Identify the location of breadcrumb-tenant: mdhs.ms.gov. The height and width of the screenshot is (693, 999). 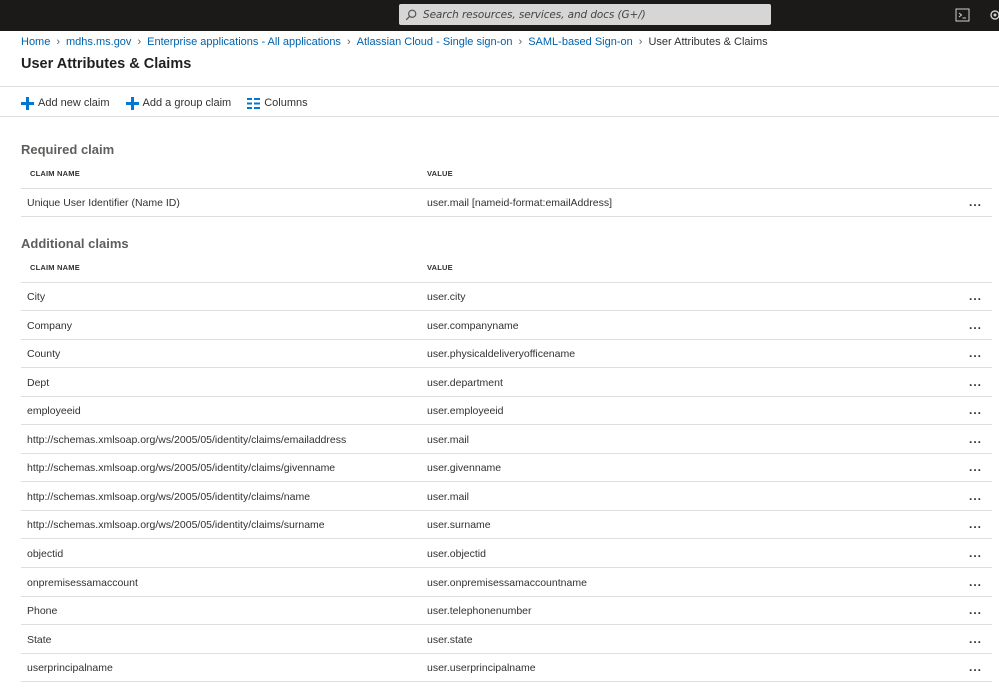
(98, 42).